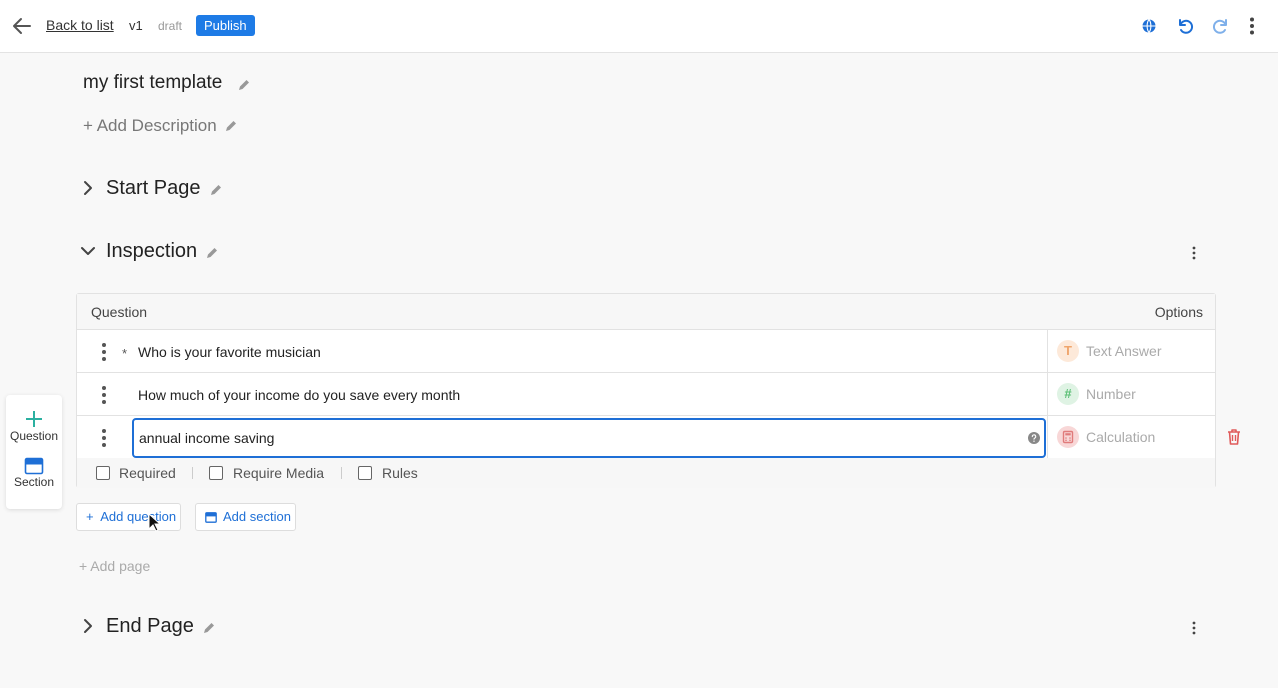  What do you see at coordinates (138, 516) in the screenshot?
I see `add-question-label: Add question` at bounding box center [138, 516].